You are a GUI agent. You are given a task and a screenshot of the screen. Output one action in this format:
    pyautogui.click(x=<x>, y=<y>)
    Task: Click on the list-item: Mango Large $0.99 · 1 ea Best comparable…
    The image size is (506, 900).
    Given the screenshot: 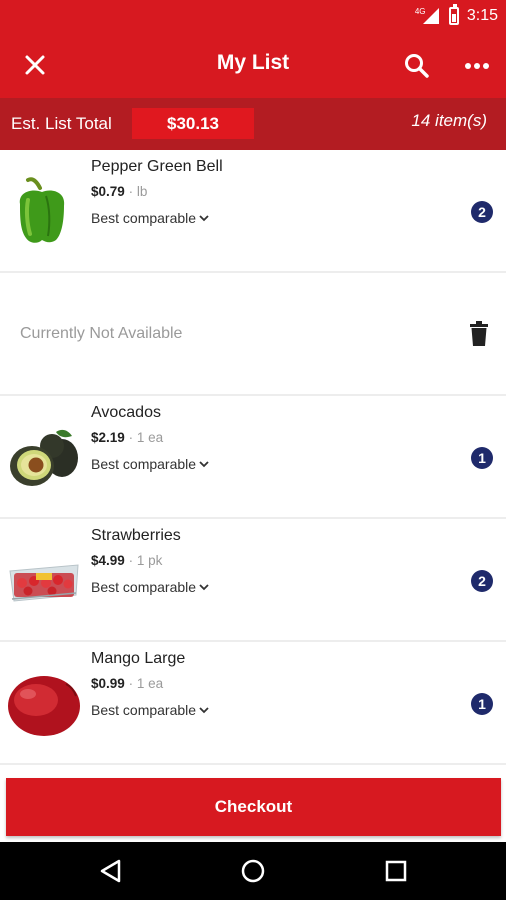 What is the action you would take?
    pyautogui.click(x=253, y=703)
    